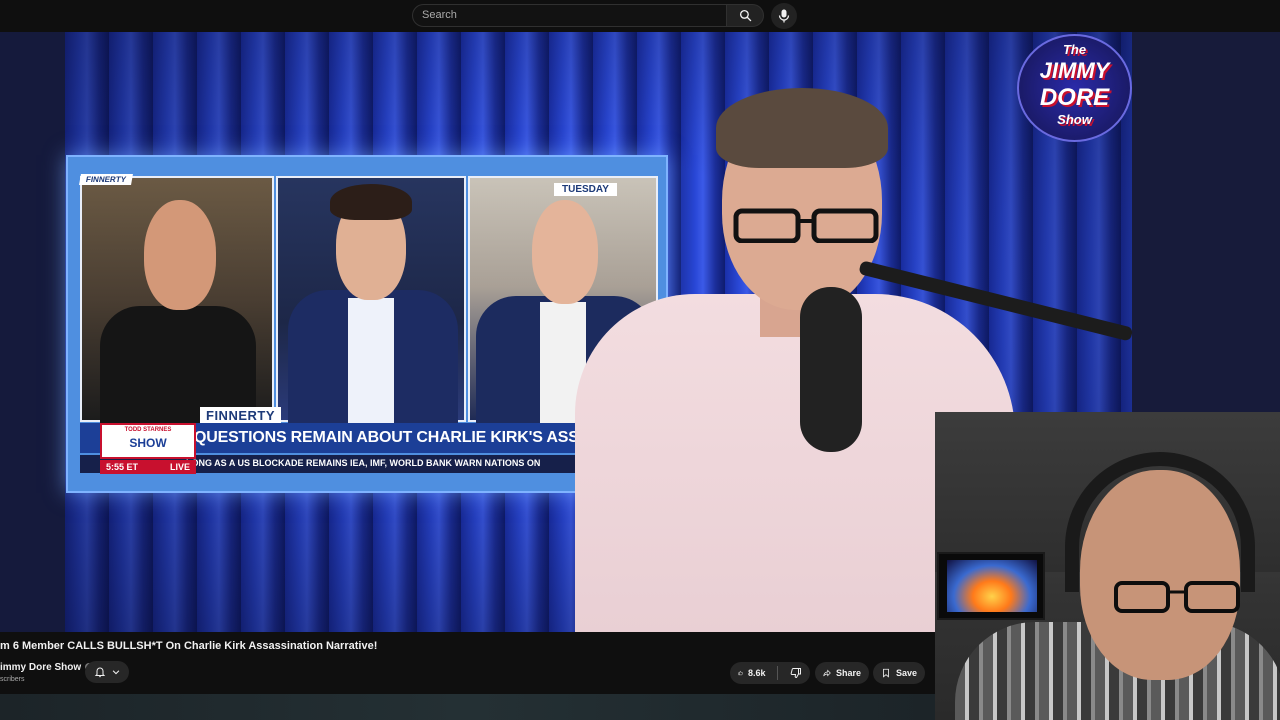 The height and width of the screenshot is (720, 1280). Describe the element at coordinates (240, 415) in the screenshot. I see `show-name-tag: FINNERTY` at that location.